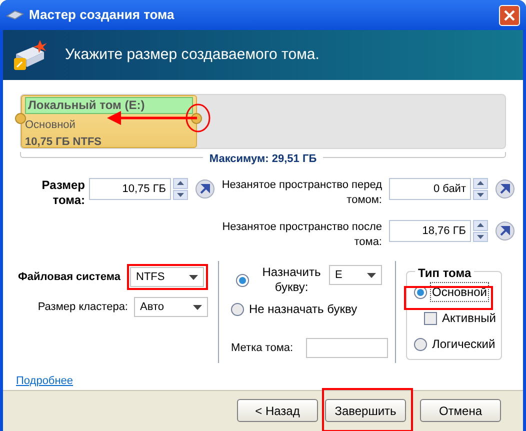  What do you see at coordinates (263, 159) in the screenshot?
I see `maximum-size: Максимум: 29,51 ГБ` at bounding box center [263, 159].